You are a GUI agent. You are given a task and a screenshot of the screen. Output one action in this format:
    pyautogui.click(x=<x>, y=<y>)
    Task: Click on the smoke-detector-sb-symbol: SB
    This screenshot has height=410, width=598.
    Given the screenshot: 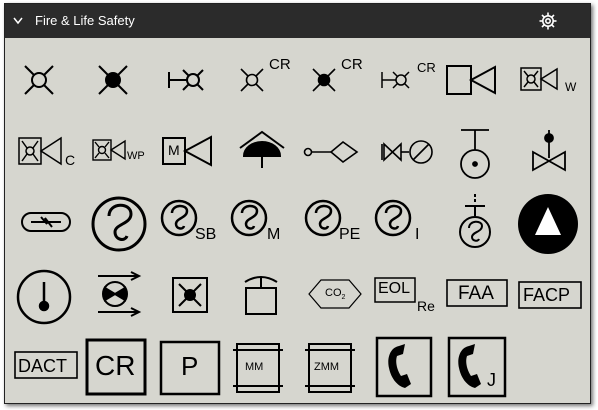 What is the action you would take?
    pyautogui.click(x=192, y=223)
    